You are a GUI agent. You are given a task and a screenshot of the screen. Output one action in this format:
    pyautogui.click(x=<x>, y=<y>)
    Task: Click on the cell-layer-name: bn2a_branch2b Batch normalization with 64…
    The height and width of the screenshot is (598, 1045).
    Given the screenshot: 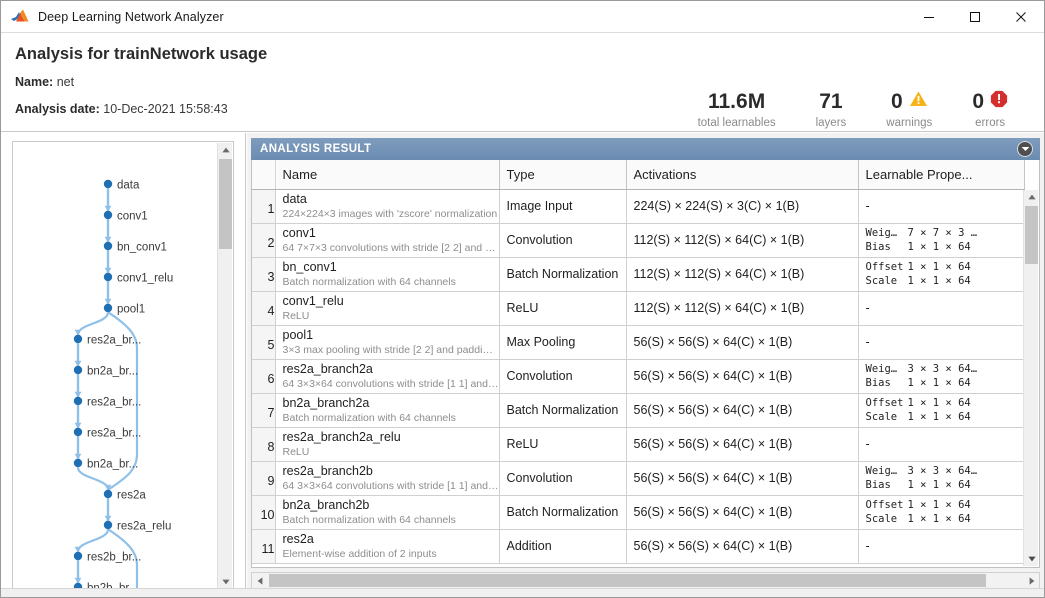 What is the action you would take?
    pyautogui.click(x=387, y=512)
    